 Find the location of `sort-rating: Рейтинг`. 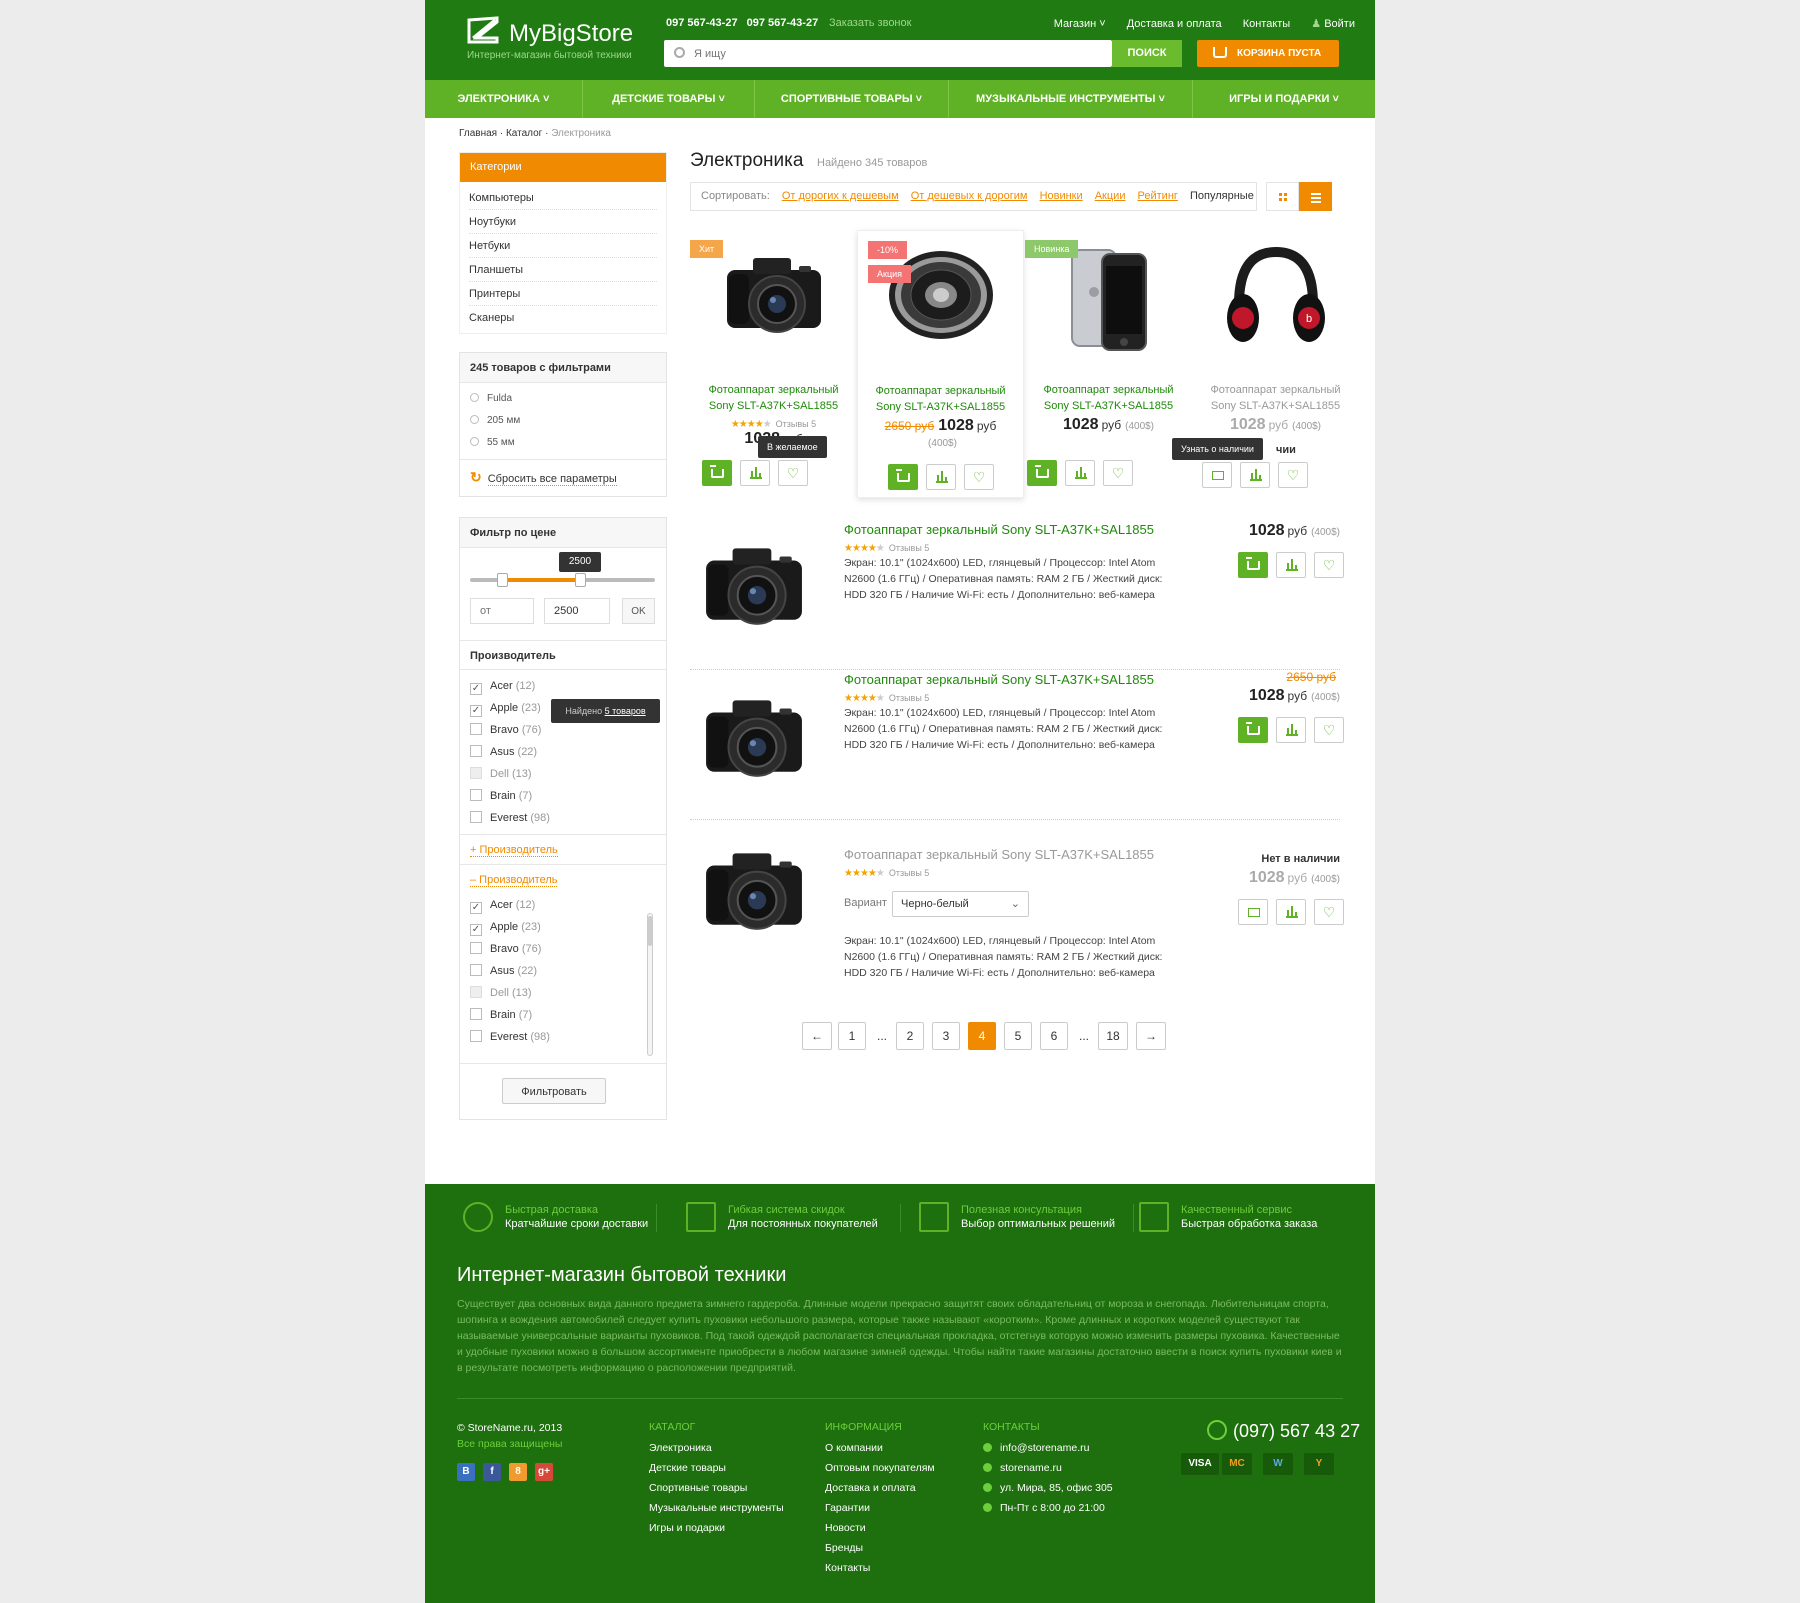

sort-rating: Рейтинг is located at coordinates (1158, 196).